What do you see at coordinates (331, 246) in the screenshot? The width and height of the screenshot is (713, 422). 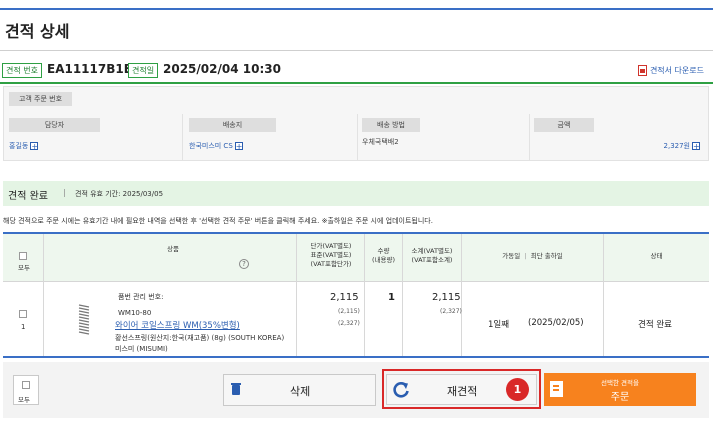 I see `unit-price-header-line: 단가(VAT별도)` at bounding box center [331, 246].